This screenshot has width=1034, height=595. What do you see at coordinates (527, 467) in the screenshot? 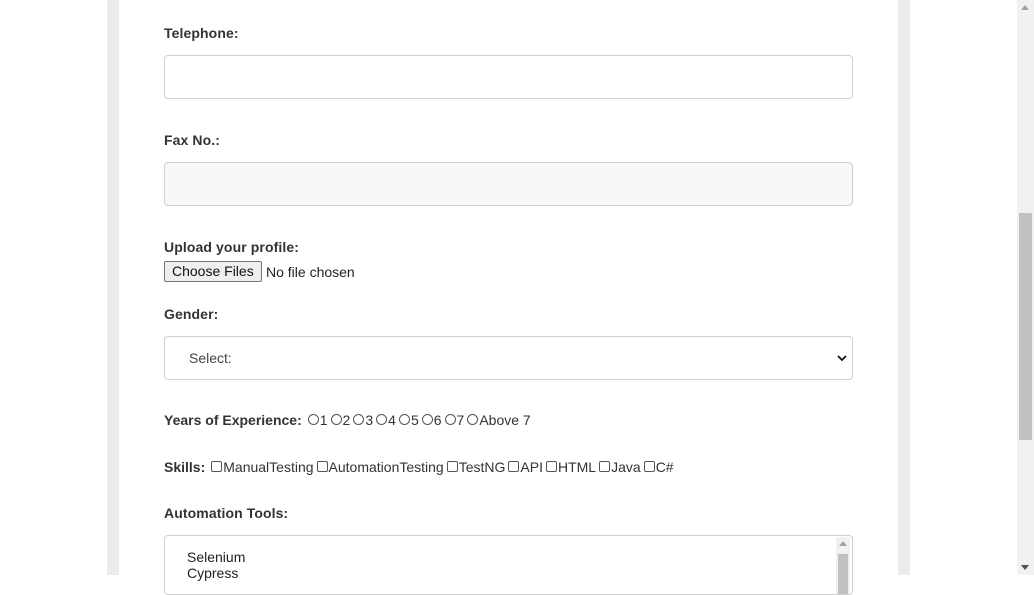
I see `skill-option: API` at bounding box center [527, 467].